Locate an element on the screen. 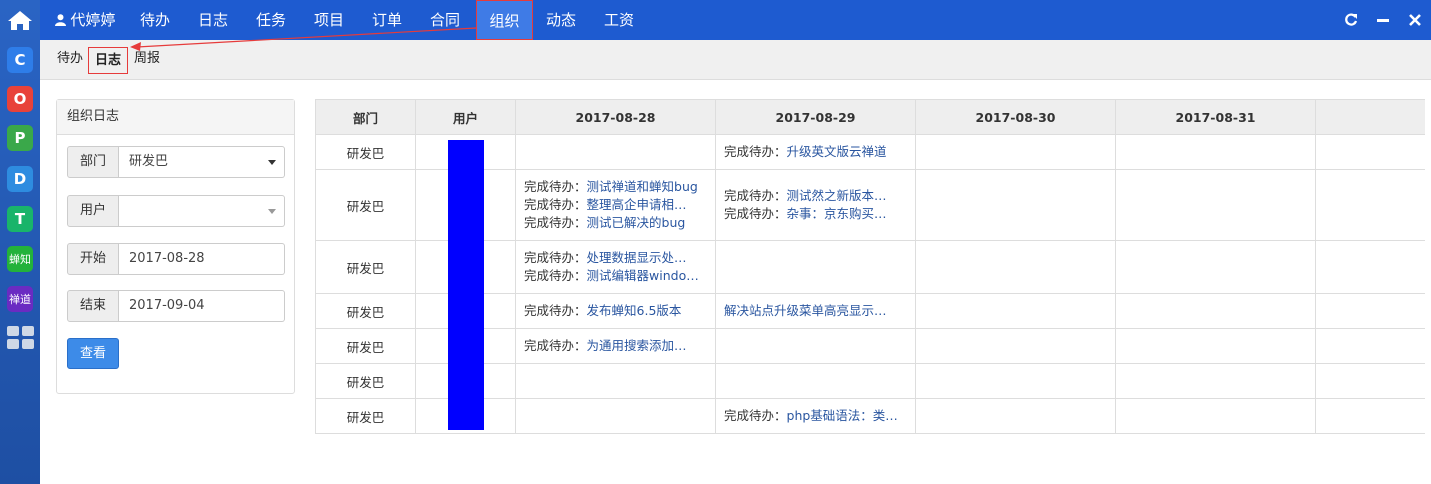  log-entry-link: 完成待办：测试禅道和蝉知bug is located at coordinates (615, 187).